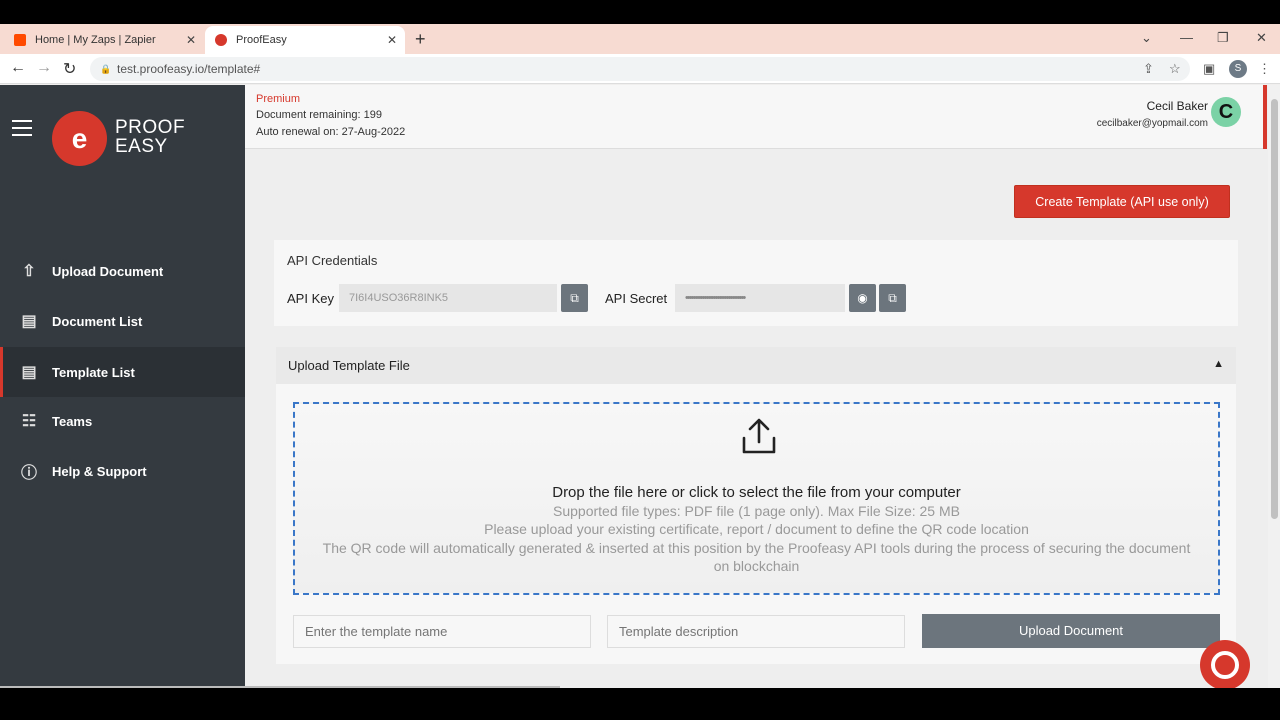 This screenshot has width=1280, height=720. What do you see at coordinates (189, 69) in the screenshot?
I see `url-text: test.proofeasy.io/template#` at bounding box center [189, 69].